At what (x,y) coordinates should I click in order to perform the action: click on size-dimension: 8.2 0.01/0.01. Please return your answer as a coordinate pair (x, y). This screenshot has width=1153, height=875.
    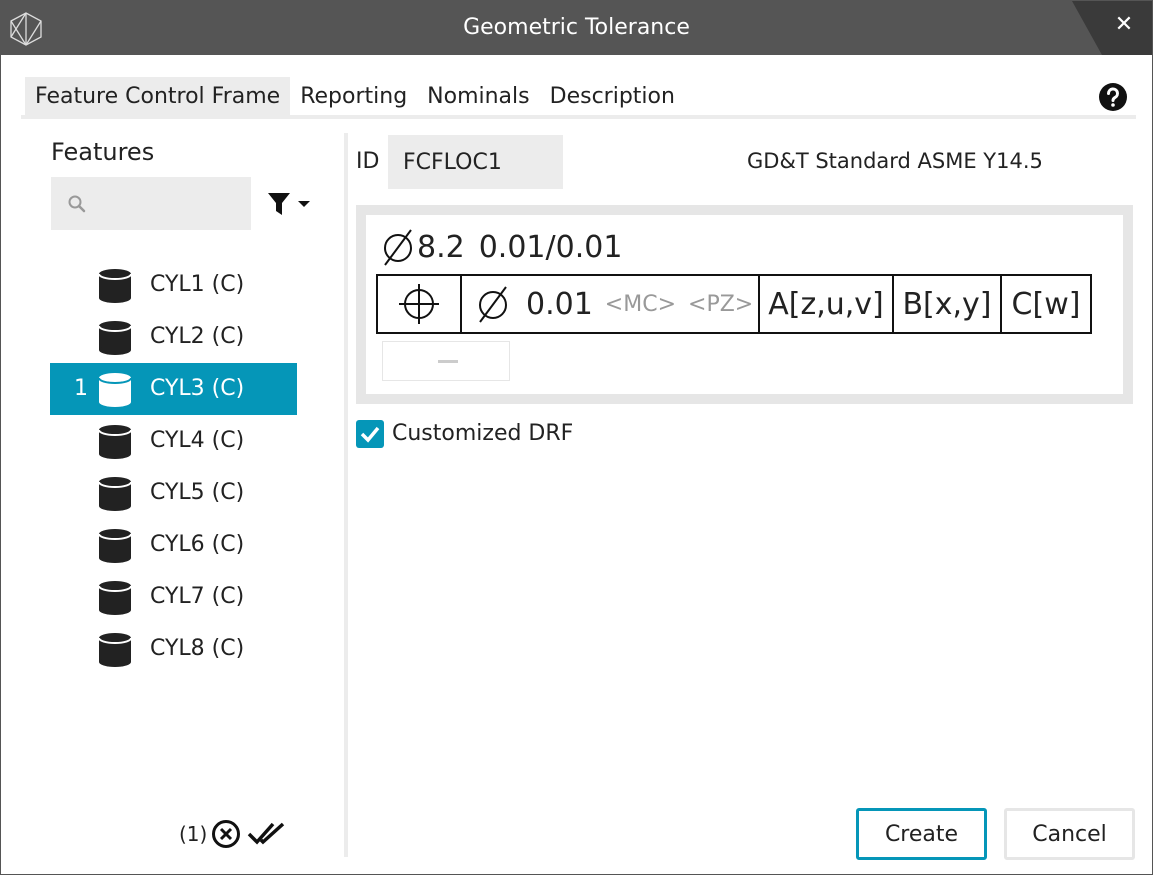
    Looking at the image, I should click on (501, 247).